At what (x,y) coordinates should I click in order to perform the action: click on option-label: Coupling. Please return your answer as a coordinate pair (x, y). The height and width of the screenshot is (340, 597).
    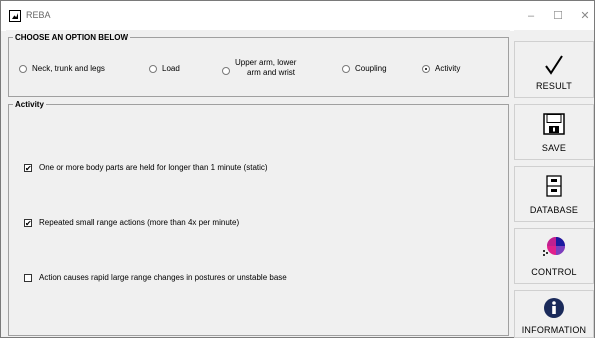
    Looking at the image, I should click on (371, 68).